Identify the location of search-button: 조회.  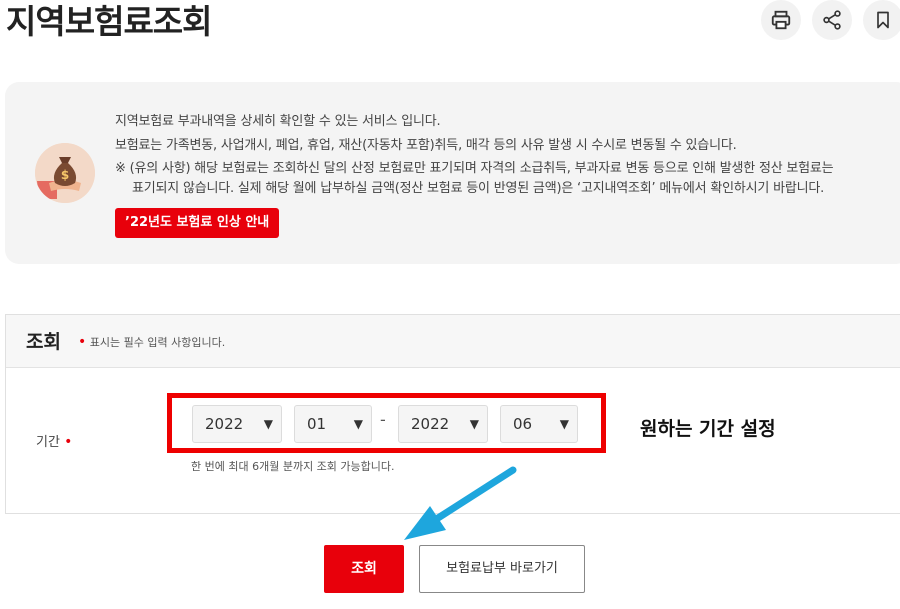
(364, 569).